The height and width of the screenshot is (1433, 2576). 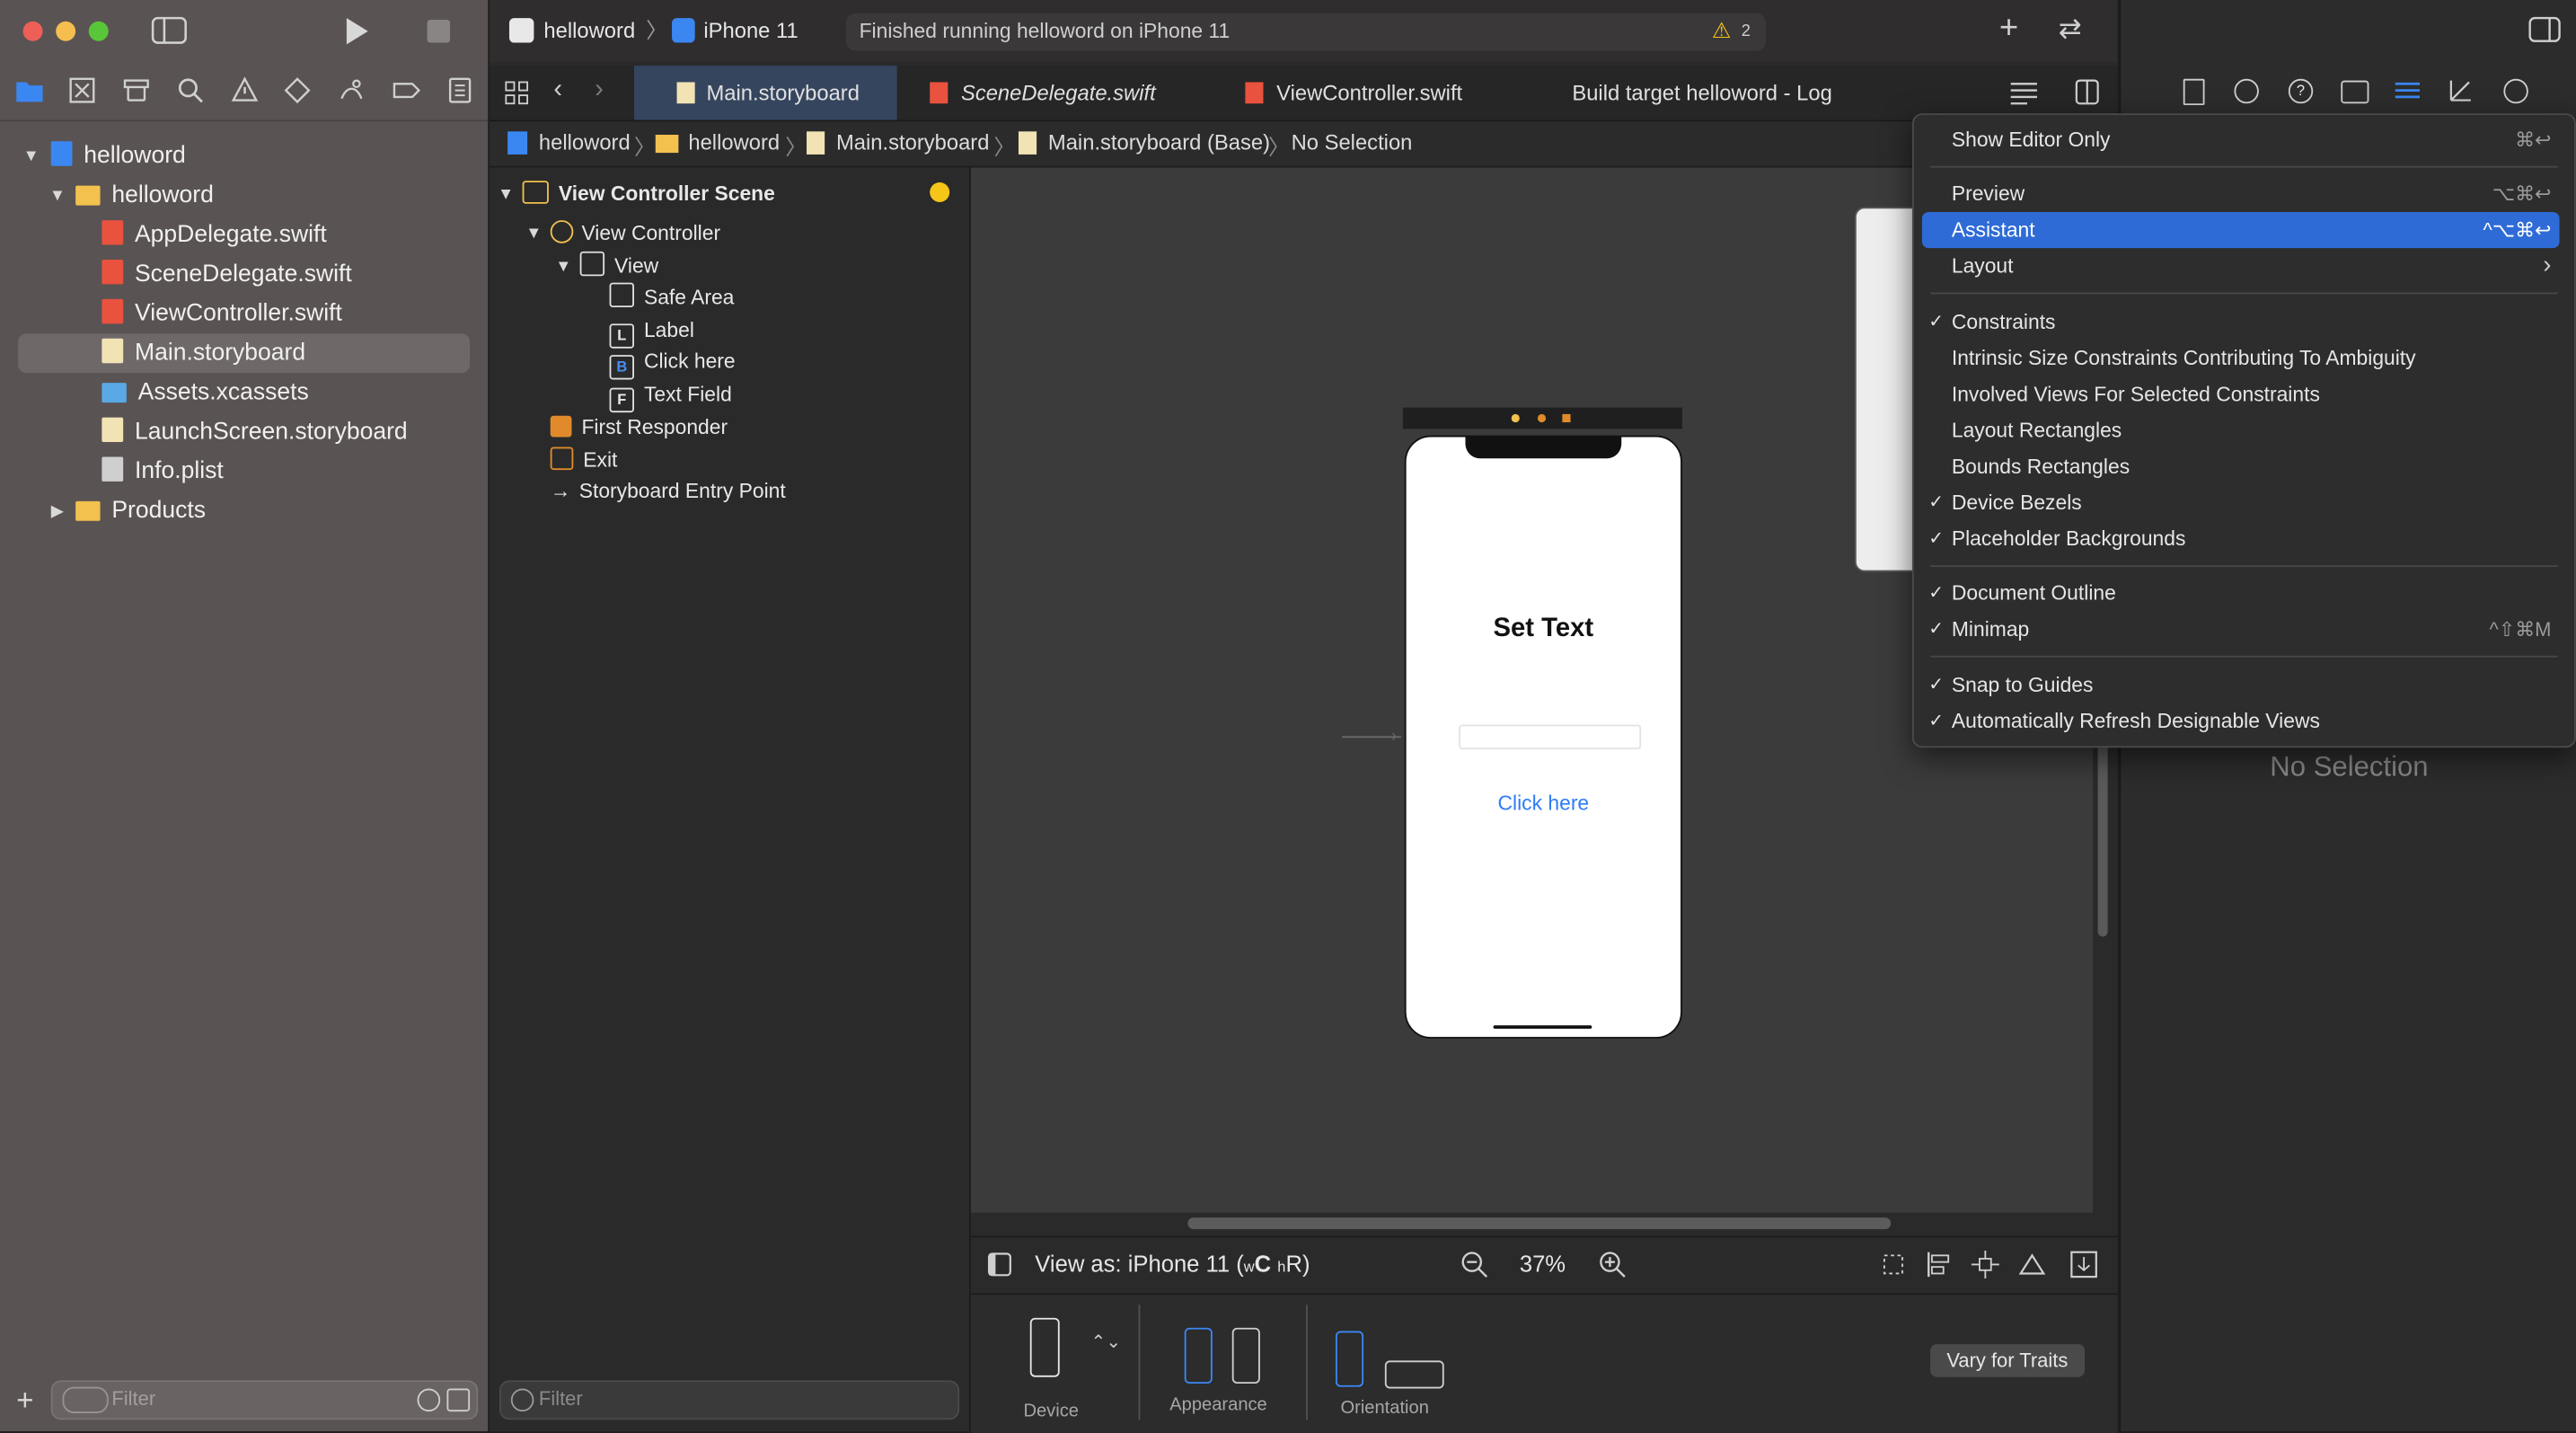 What do you see at coordinates (734, 141) in the screenshot?
I see `breadcrumb-group: helloword` at bounding box center [734, 141].